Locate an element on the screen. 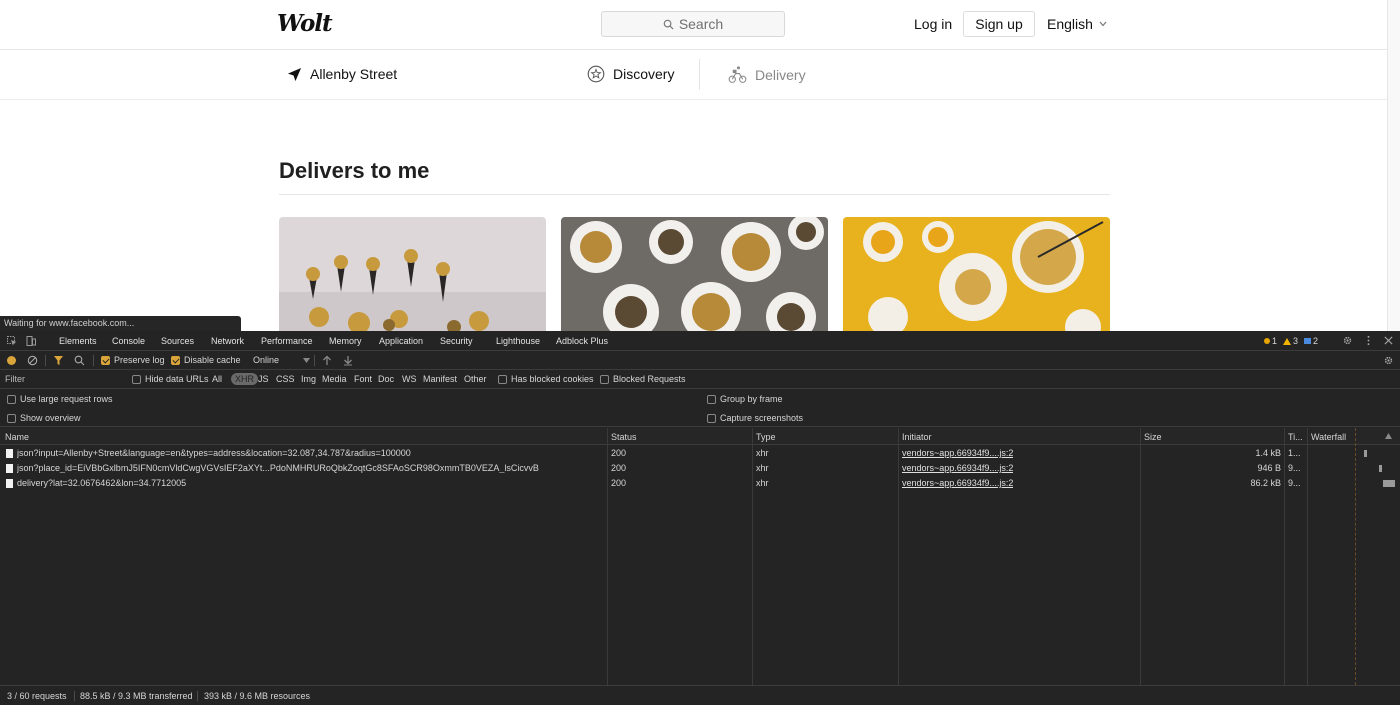 The width and height of the screenshot is (1400, 705). filter-type-manifest: Manifest is located at coordinates (440, 379).